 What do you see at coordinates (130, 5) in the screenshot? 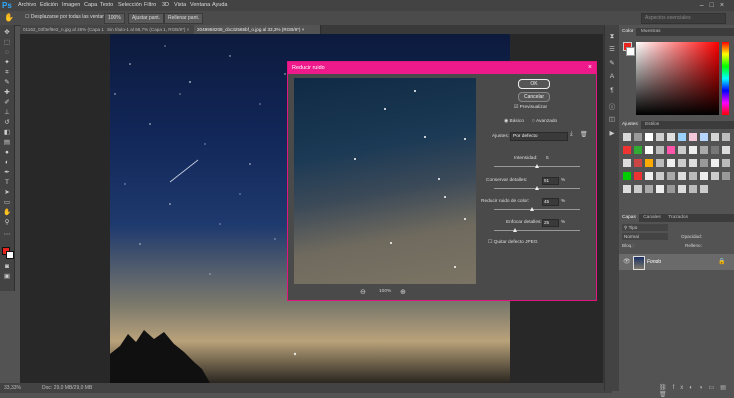
I see `menu-seleccion: Selección` at bounding box center [130, 5].